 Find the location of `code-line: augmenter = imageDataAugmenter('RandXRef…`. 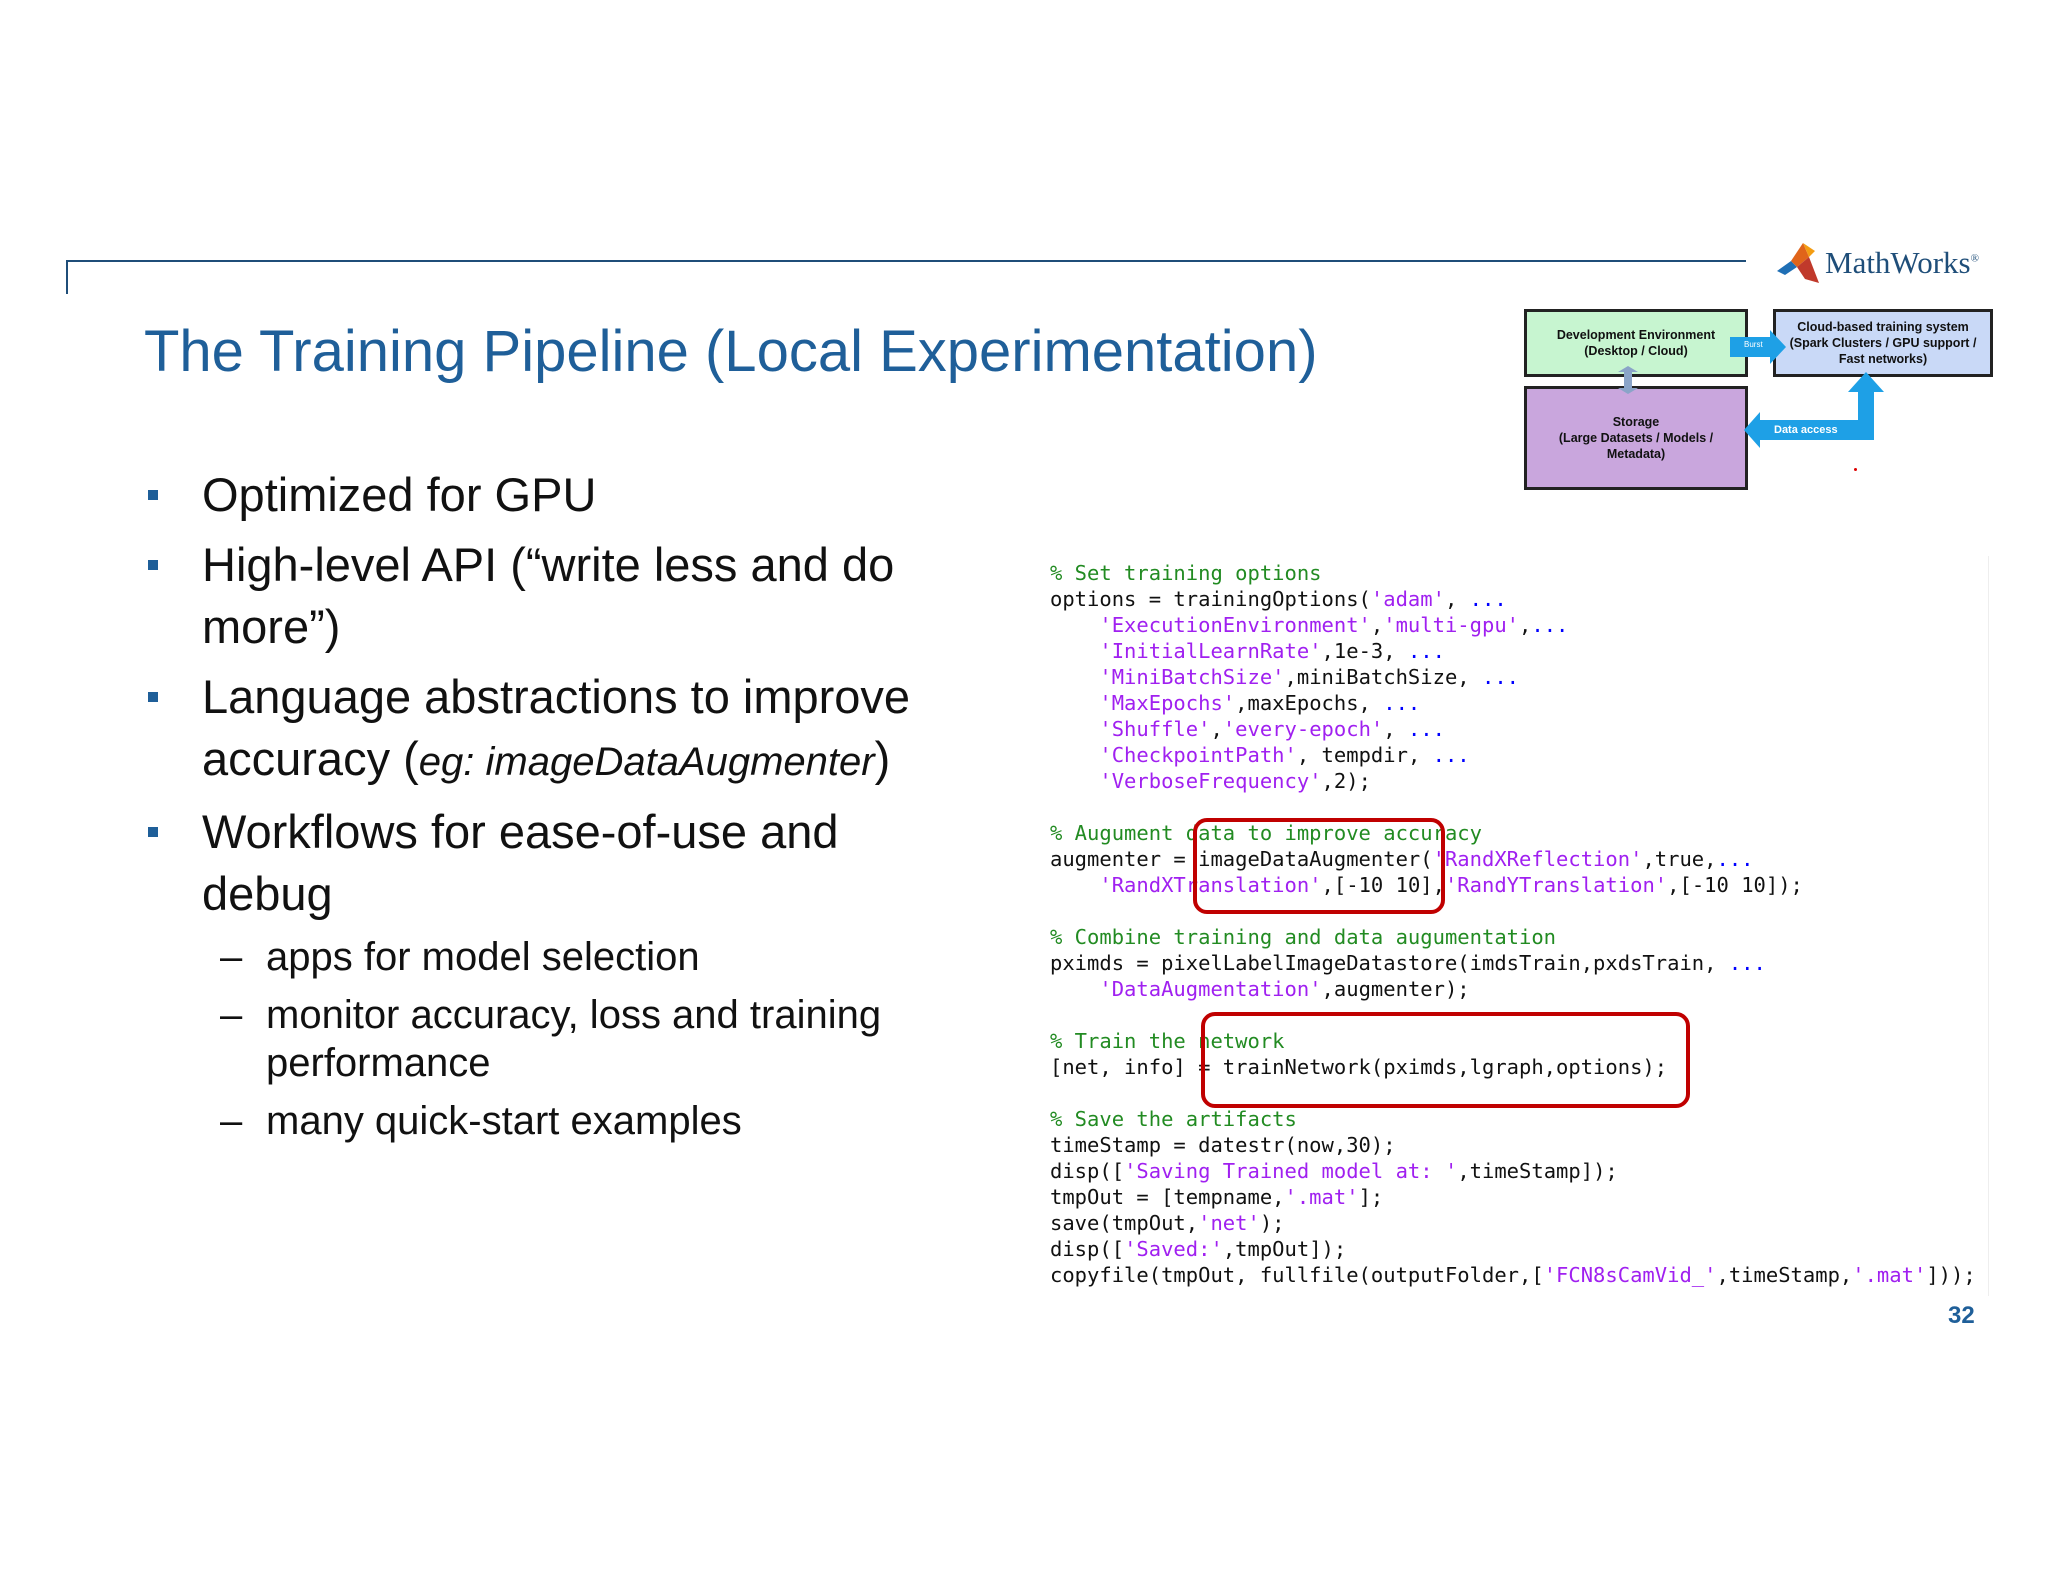

code-line: augmenter = imageDataAugmenter('RandXRef… is located at coordinates (1513, 859).